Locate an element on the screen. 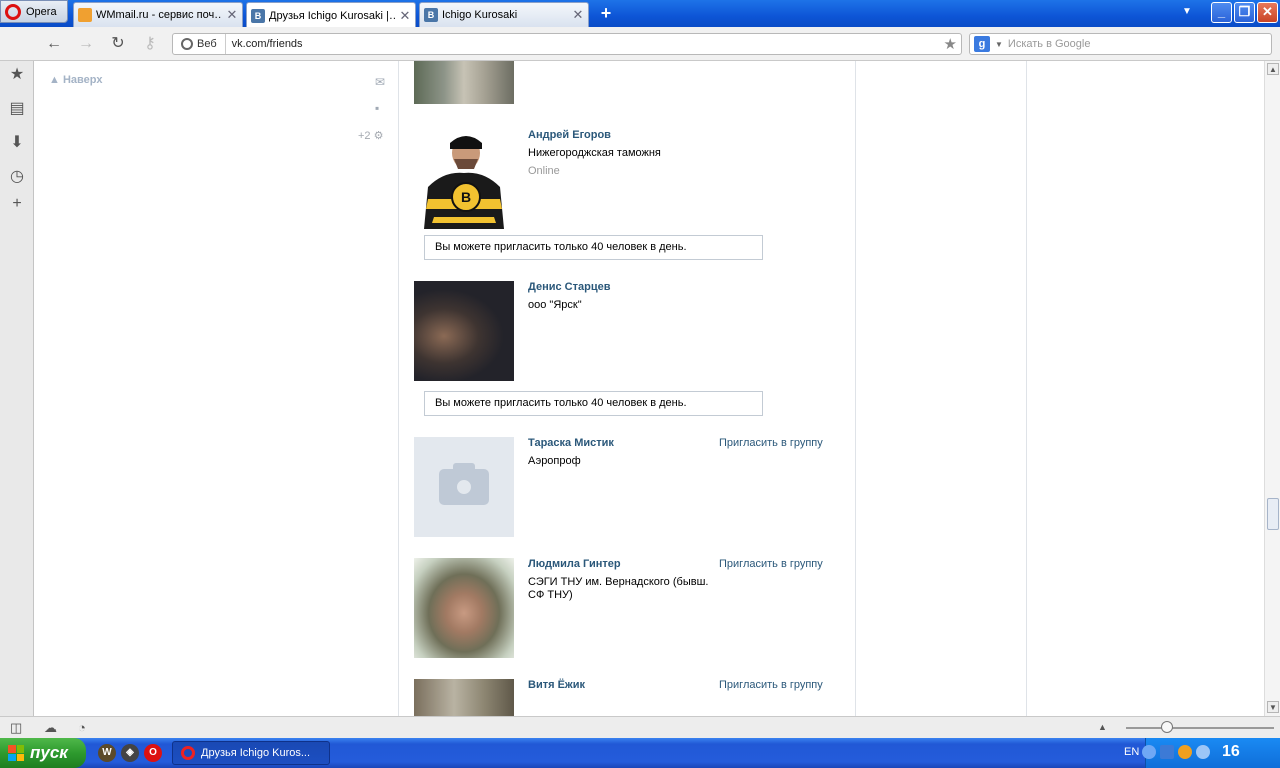  speed-dial-icon: ◔ is located at coordinates (82, 727).